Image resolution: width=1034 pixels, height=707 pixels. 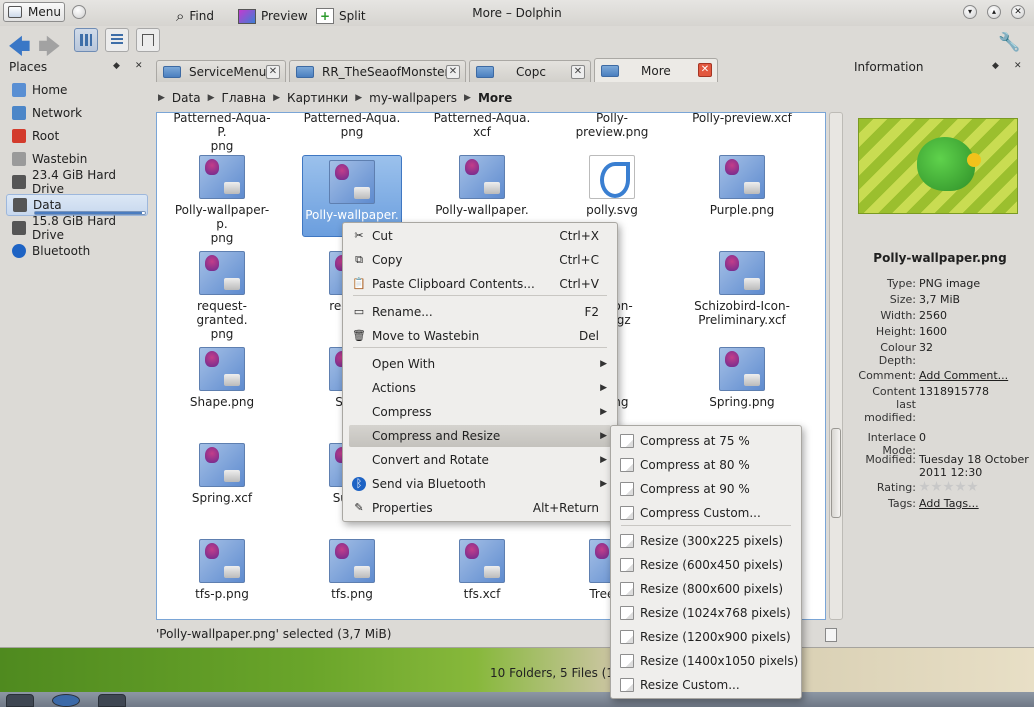 What do you see at coordinates (1018, 12) in the screenshot?
I see `close-icon: ✕` at bounding box center [1018, 12].